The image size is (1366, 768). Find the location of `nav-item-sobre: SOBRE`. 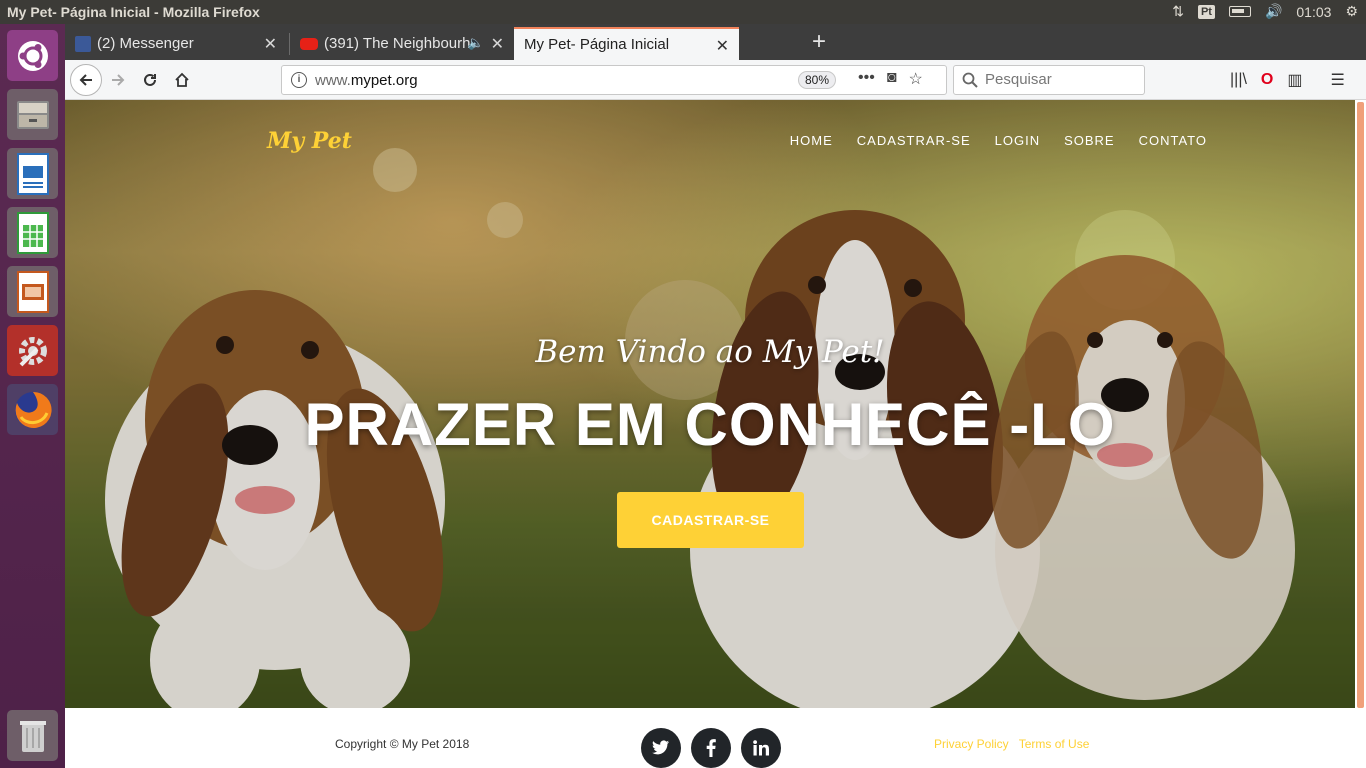

nav-item-sobre: SOBRE is located at coordinates (1089, 140).